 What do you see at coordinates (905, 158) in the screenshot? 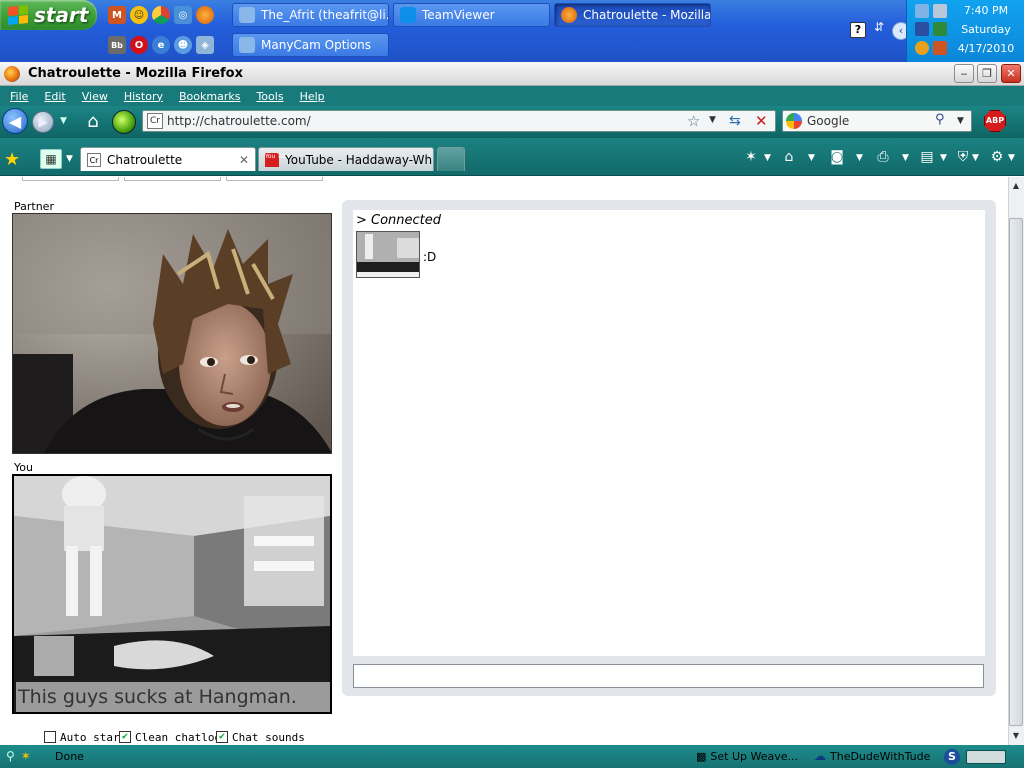
I see `print-dropdown-icon: ▼` at bounding box center [905, 158].